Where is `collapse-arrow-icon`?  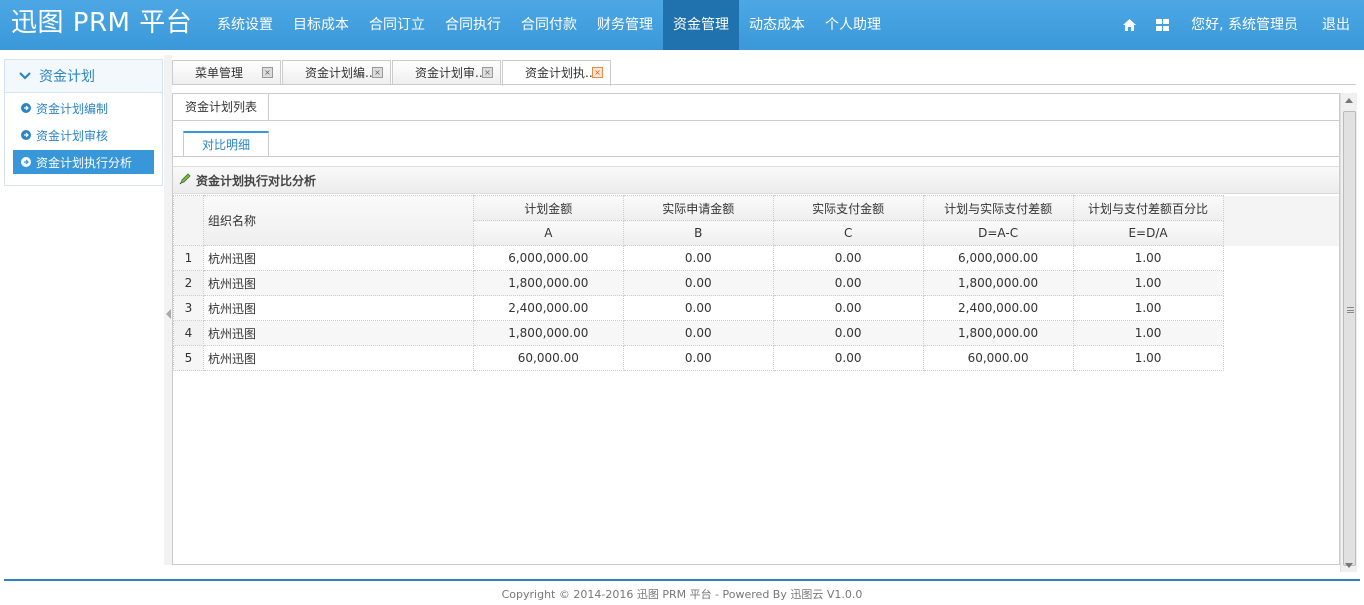 collapse-arrow-icon is located at coordinates (168, 314).